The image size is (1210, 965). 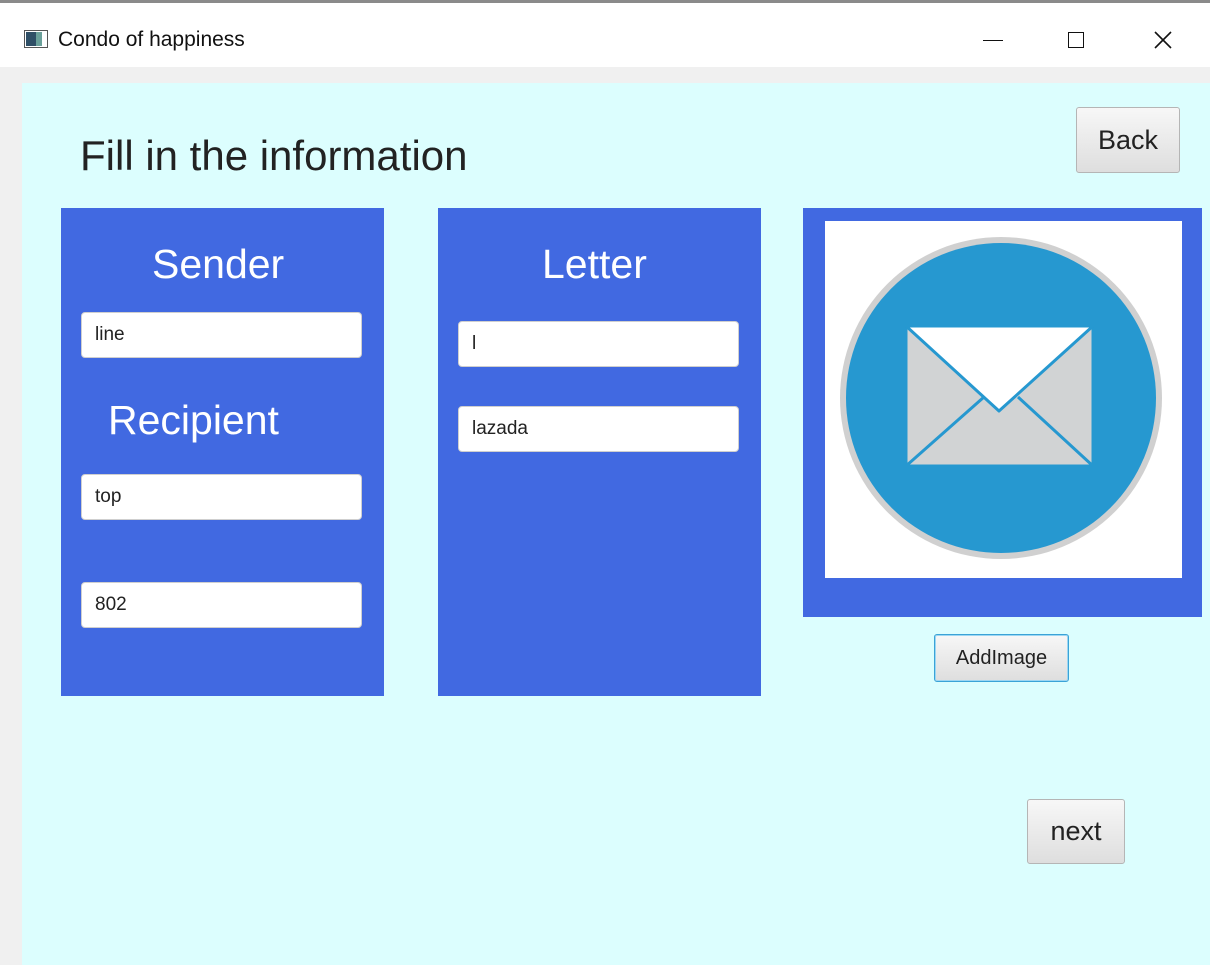 I want to click on minimize-icon, so click(x=993, y=40).